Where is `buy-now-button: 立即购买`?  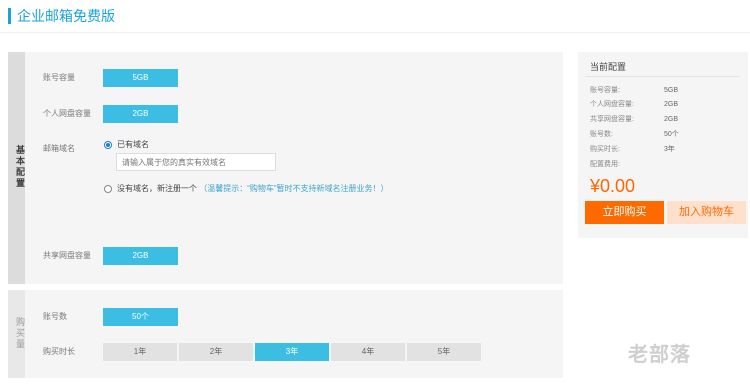
buy-now-button: 立即购买 is located at coordinates (624, 212).